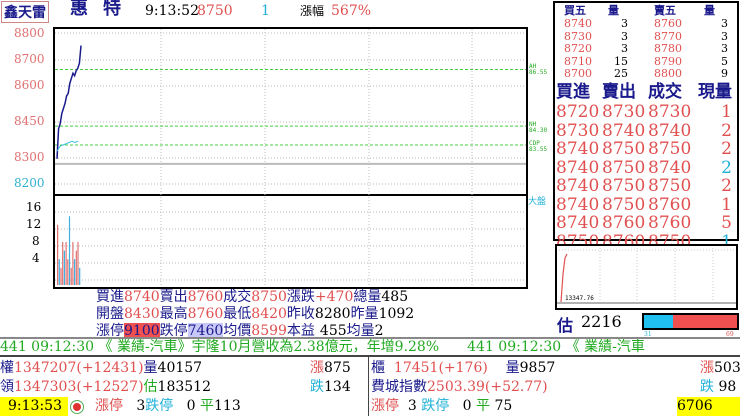 The height and width of the screenshot is (416, 740). What do you see at coordinates (578, 73) in the screenshot?
I see `order-price: 8700` at bounding box center [578, 73].